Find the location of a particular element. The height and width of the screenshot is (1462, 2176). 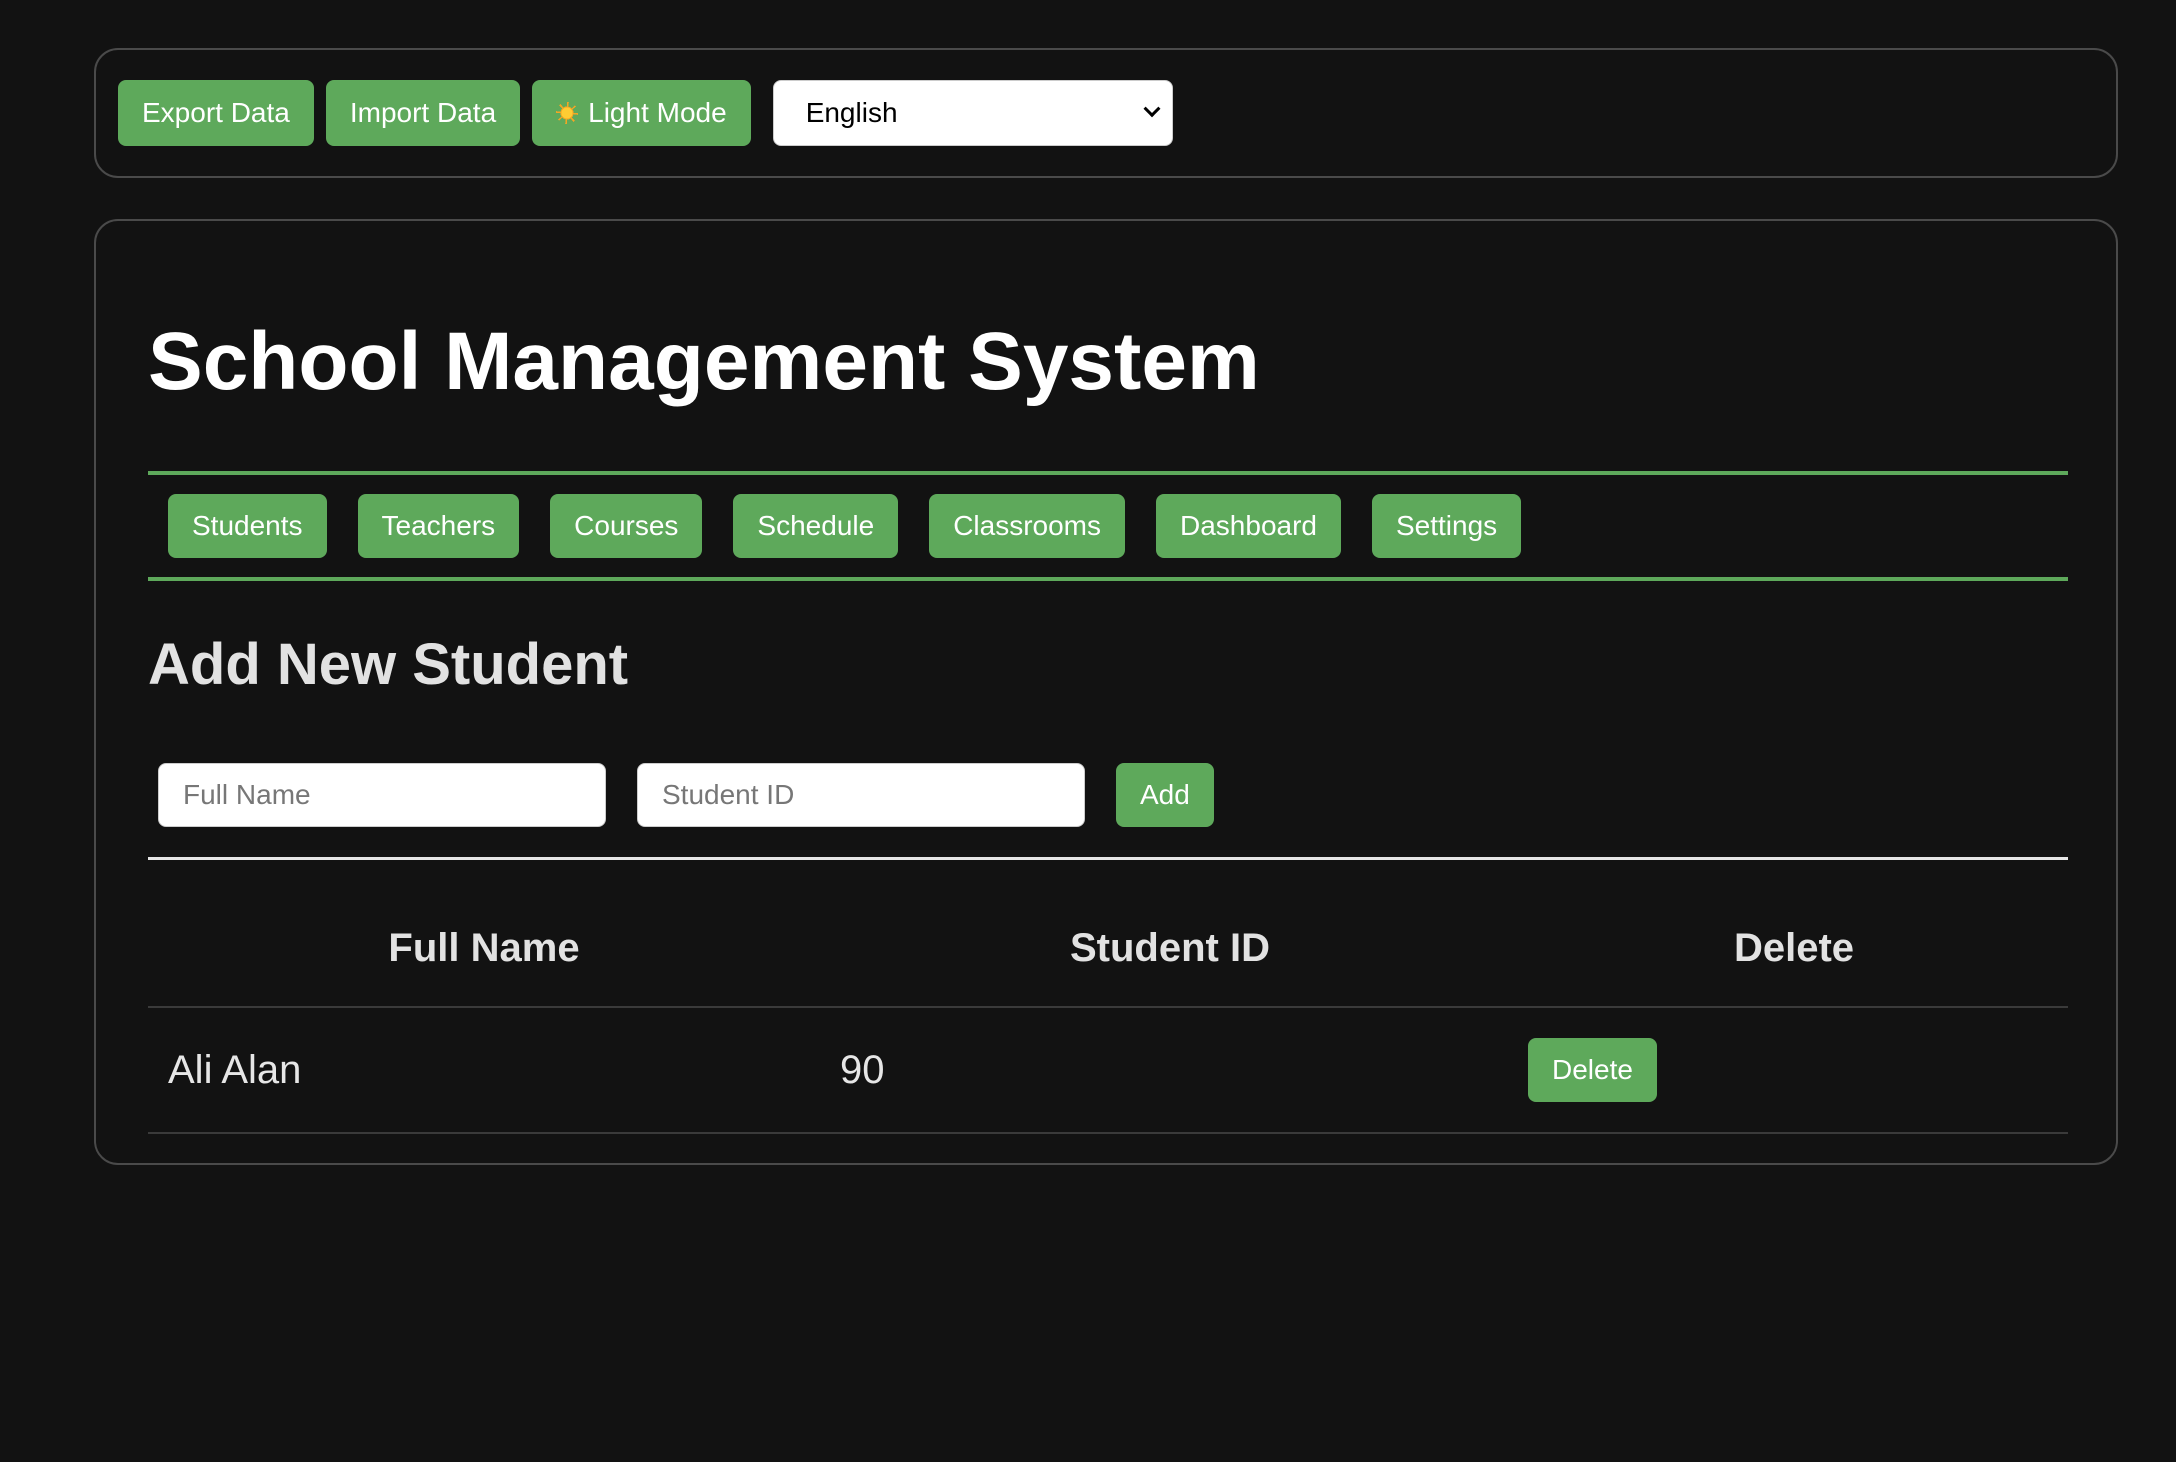

table-row: Ali Alan 90 Delete is located at coordinates (1108, 1070).